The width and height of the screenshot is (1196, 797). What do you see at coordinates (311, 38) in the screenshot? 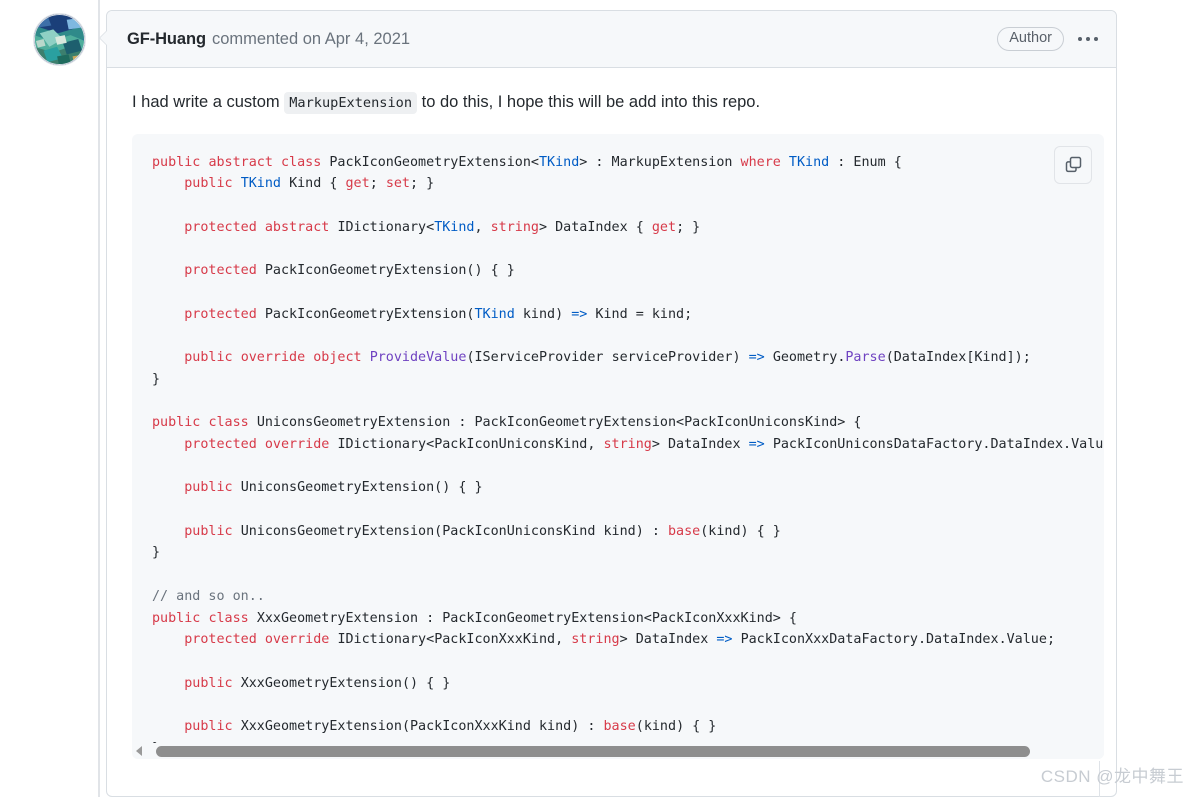
I see `comment-timestamp: commented on Apr 4, 2021` at bounding box center [311, 38].